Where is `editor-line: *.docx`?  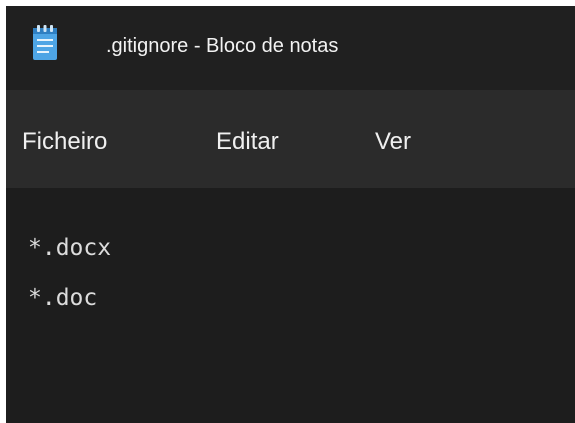
editor-line: *.docx is located at coordinates (70, 248).